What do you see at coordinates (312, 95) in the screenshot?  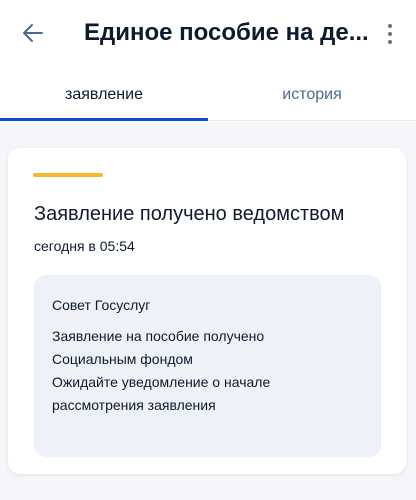 I see `tab-history: история` at bounding box center [312, 95].